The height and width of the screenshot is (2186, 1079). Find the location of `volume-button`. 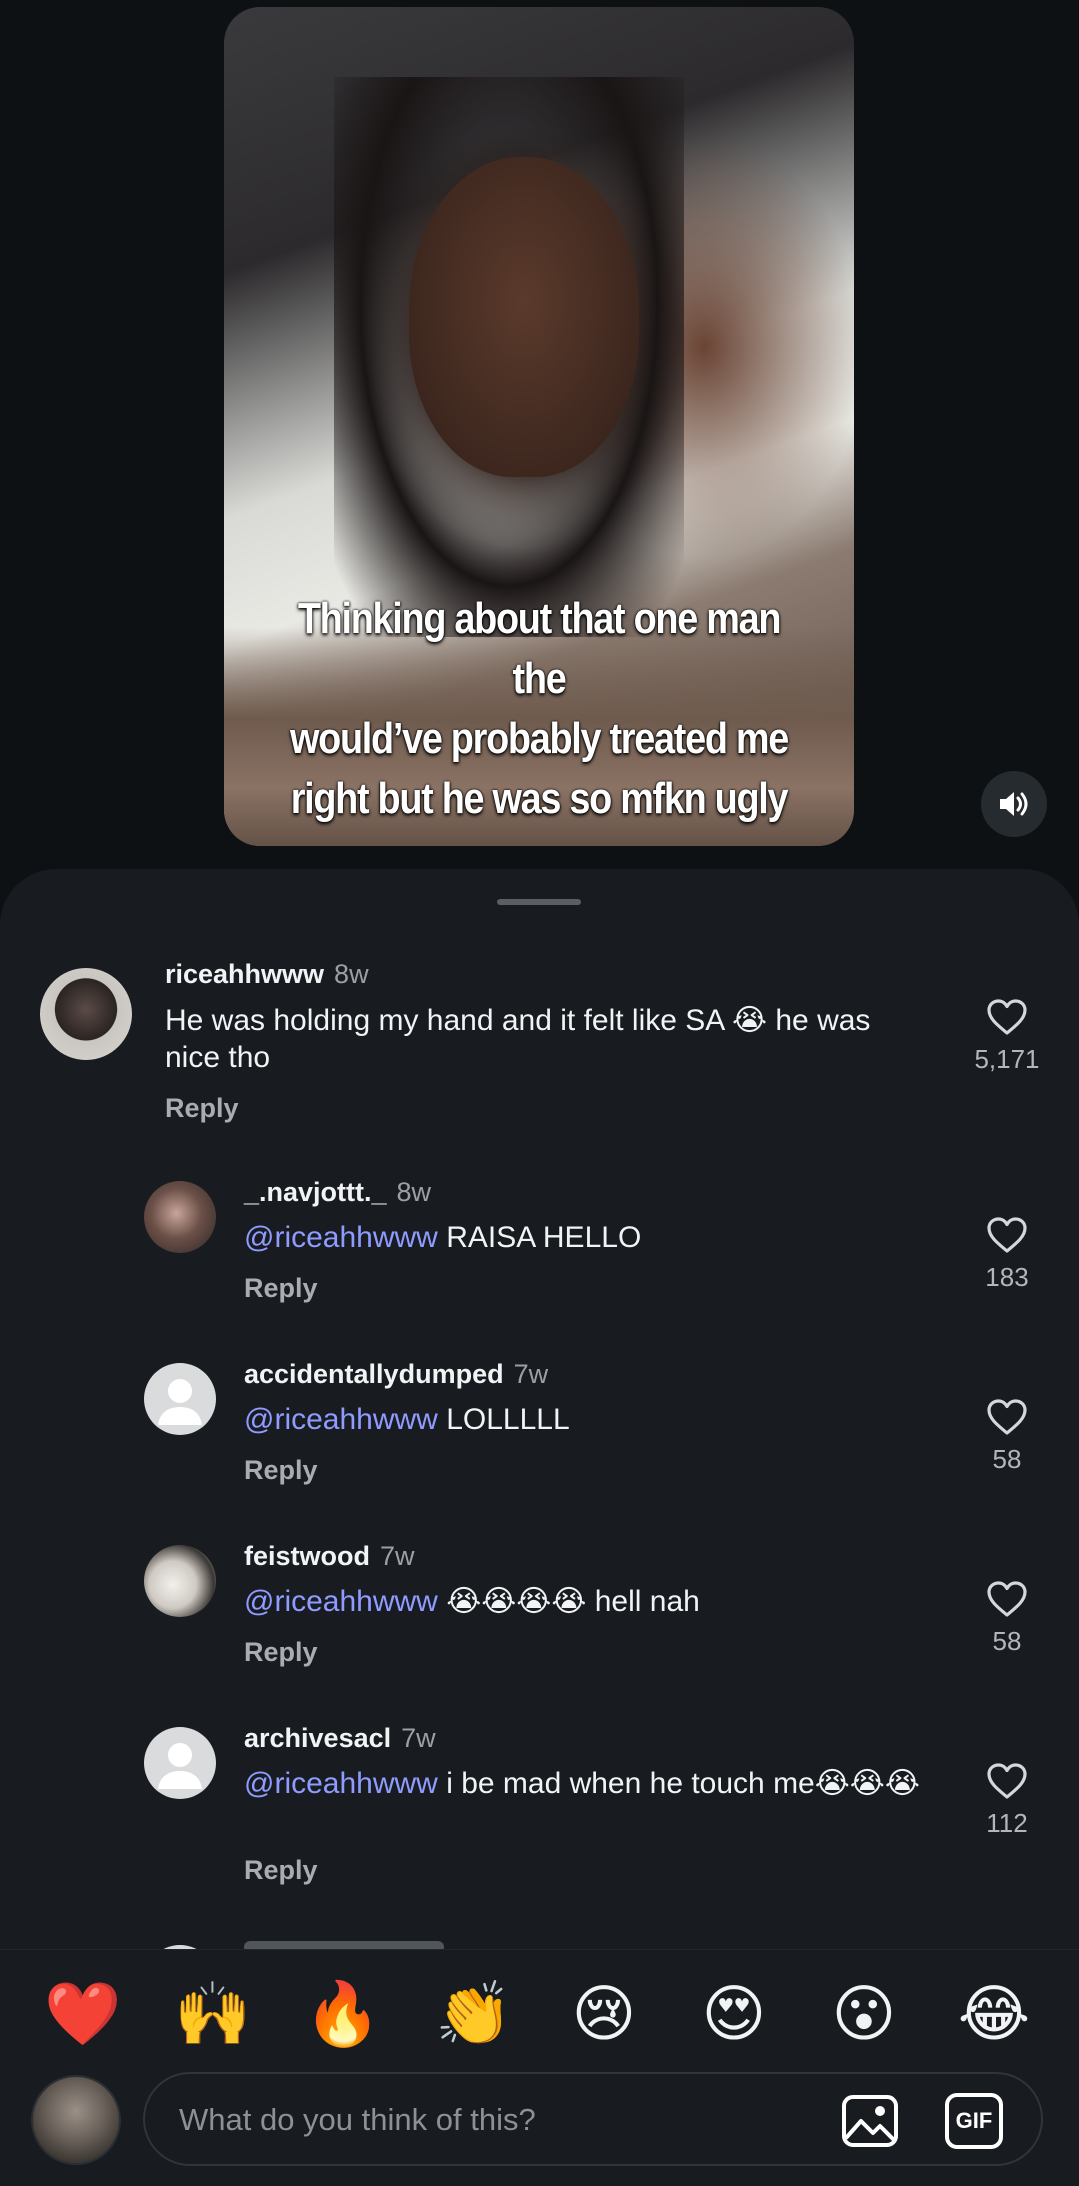

volume-button is located at coordinates (1014, 804).